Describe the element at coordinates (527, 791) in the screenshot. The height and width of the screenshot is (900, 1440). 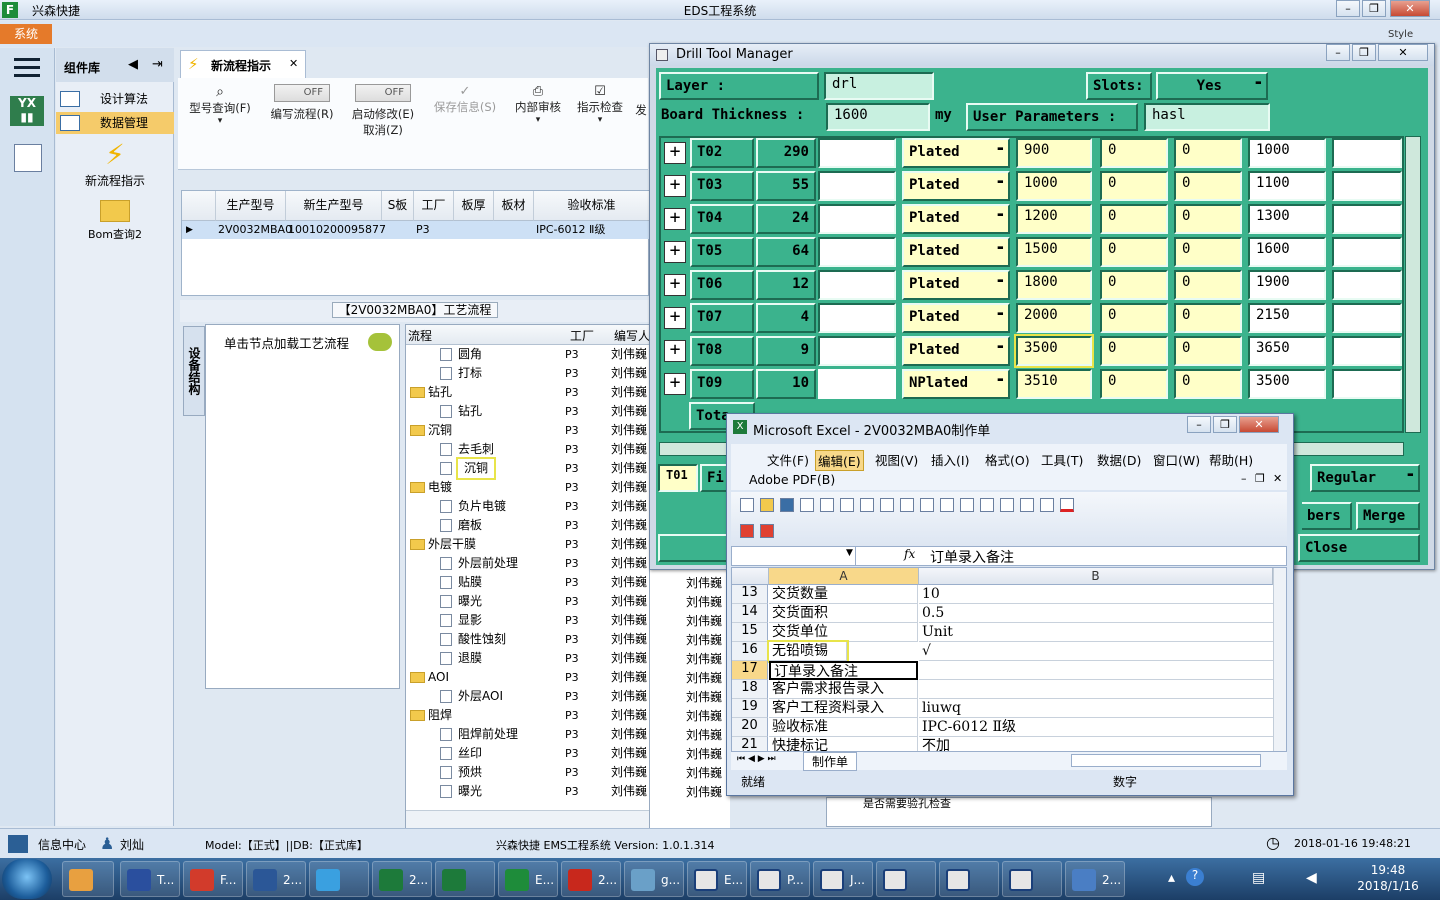
I see `tree-leaf-node: 曝光 P3 刘伟巍` at that location.